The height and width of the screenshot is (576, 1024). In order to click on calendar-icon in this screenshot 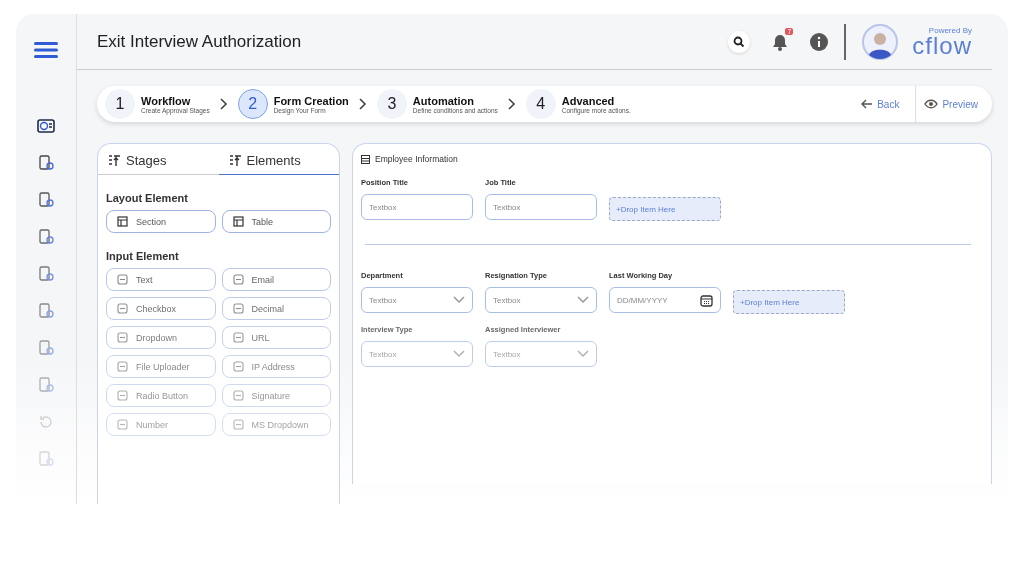, I will do `click(706, 300)`.